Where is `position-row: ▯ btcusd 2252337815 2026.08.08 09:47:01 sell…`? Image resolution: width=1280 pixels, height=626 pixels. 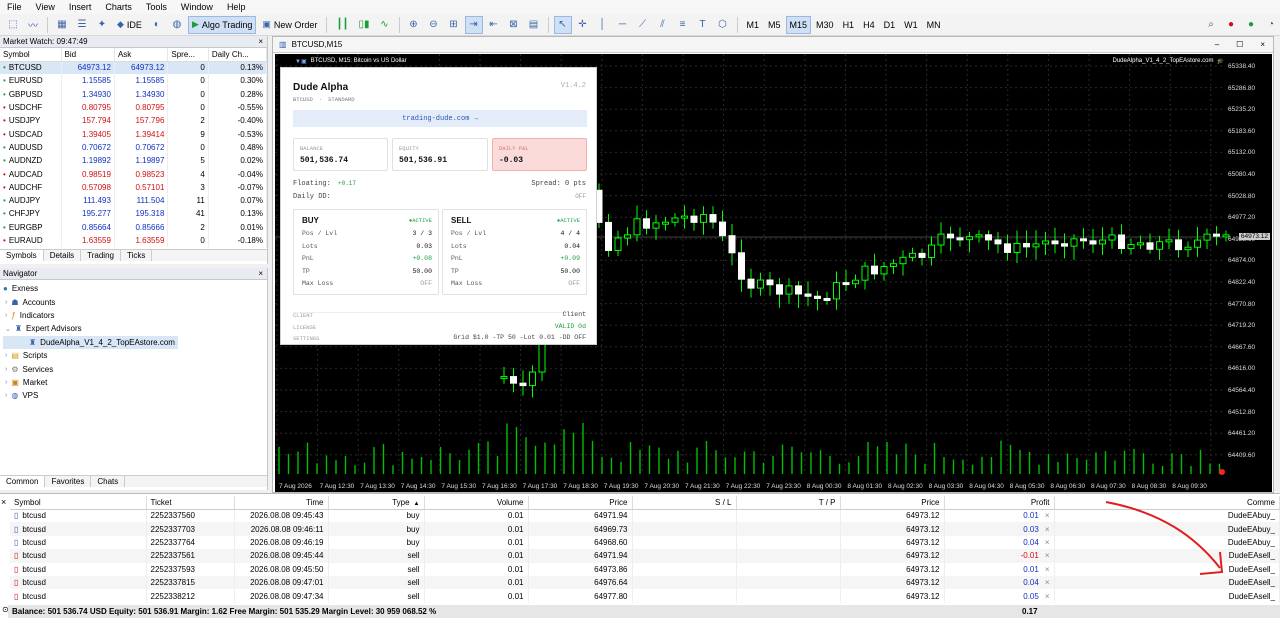 position-row: ▯ btcusd 2252337815 2026.08.08 09:47:01 sell… is located at coordinates (645, 582).